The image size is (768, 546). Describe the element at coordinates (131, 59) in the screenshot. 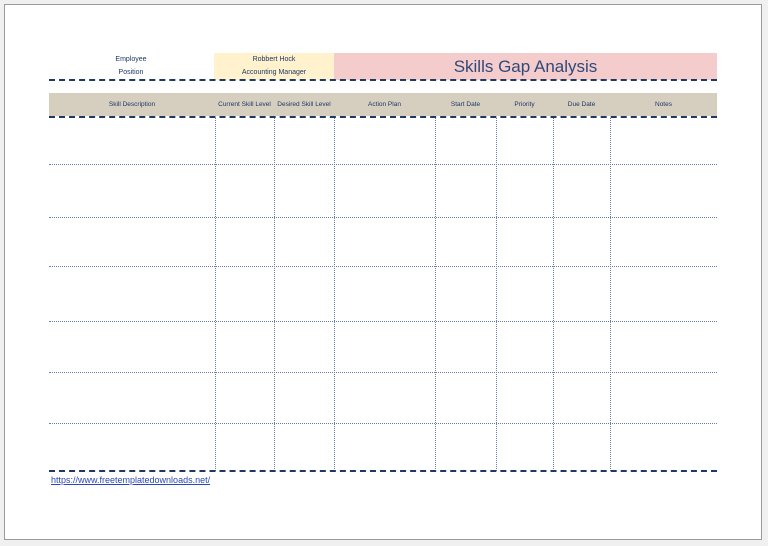

I see `employee-label: Employee` at that location.